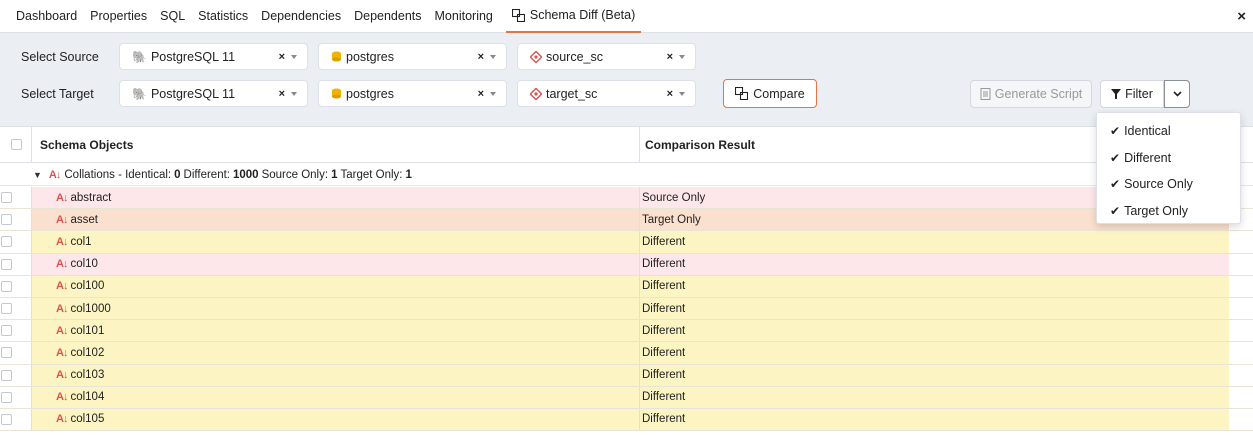 The width and height of the screenshot is (1253, 435). Describe the element at coordinates (572, 93) in the screenshot. I see `target-schema-value: target_sc` at that location.